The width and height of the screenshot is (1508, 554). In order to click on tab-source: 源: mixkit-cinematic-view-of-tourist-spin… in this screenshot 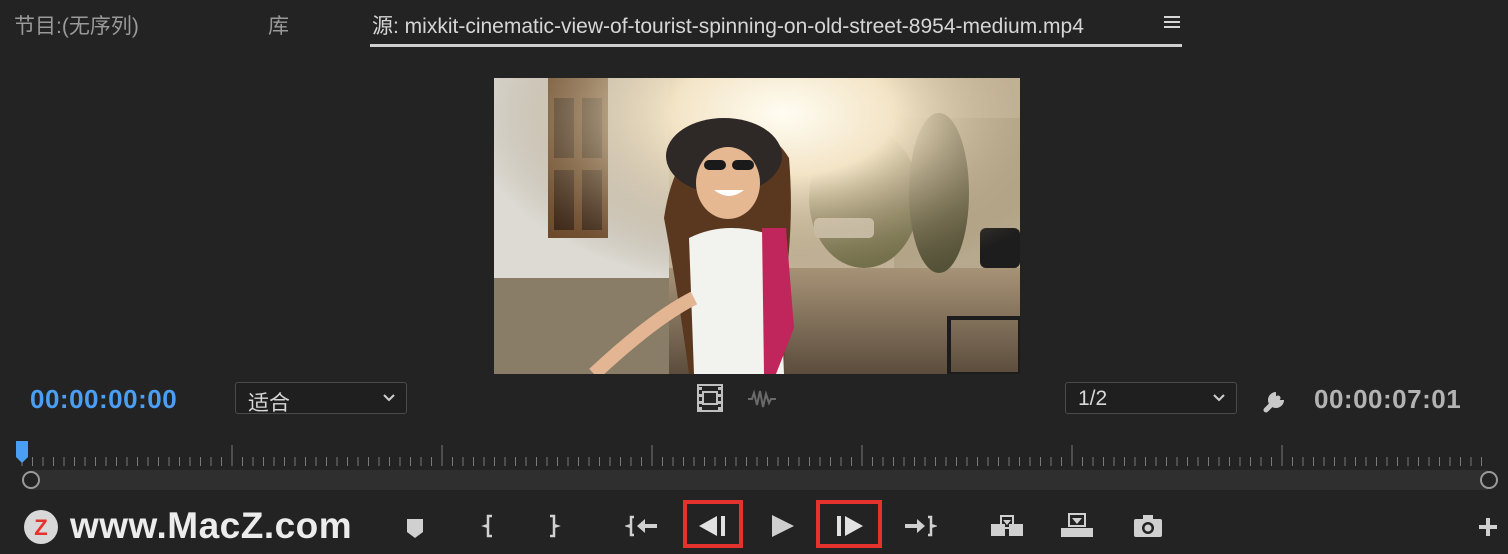, I will do `click(728, 25)`.